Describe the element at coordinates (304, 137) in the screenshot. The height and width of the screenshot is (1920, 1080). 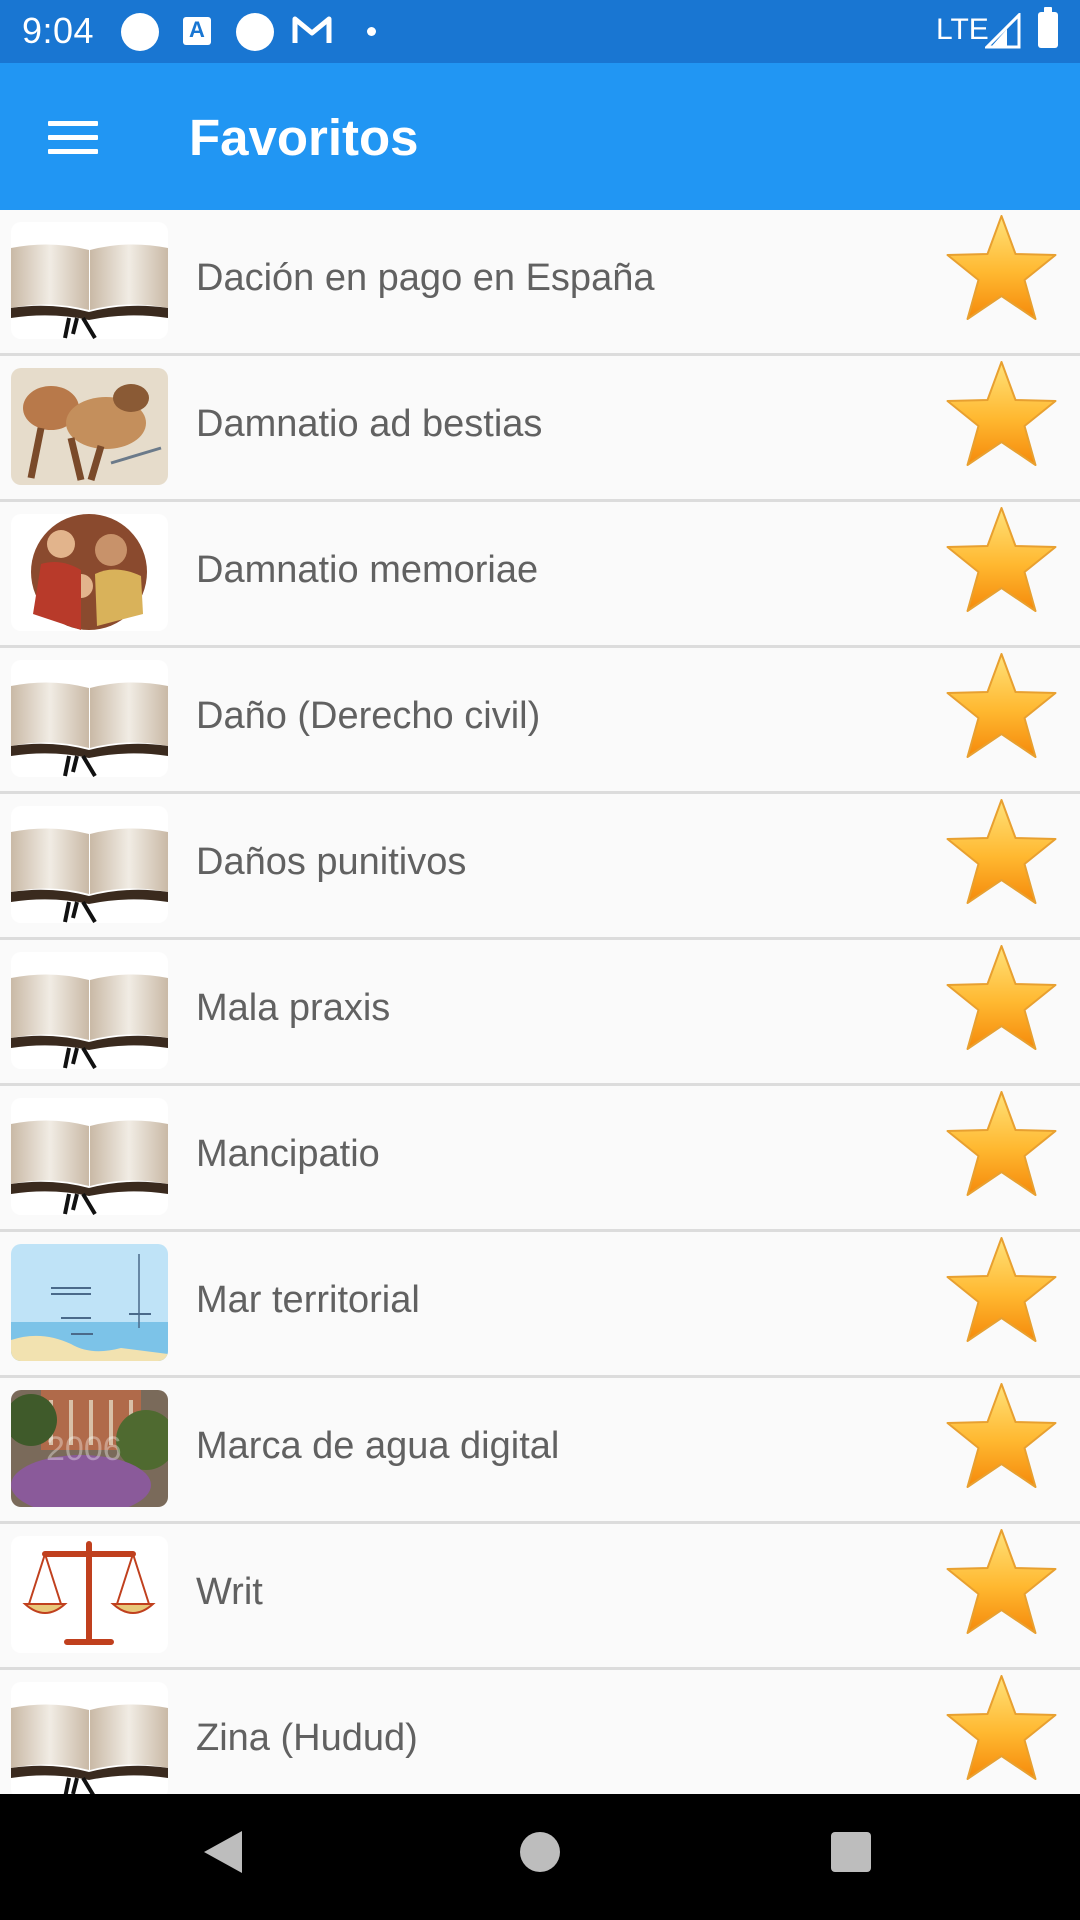
I see `page-title: Favoritos` at that location.